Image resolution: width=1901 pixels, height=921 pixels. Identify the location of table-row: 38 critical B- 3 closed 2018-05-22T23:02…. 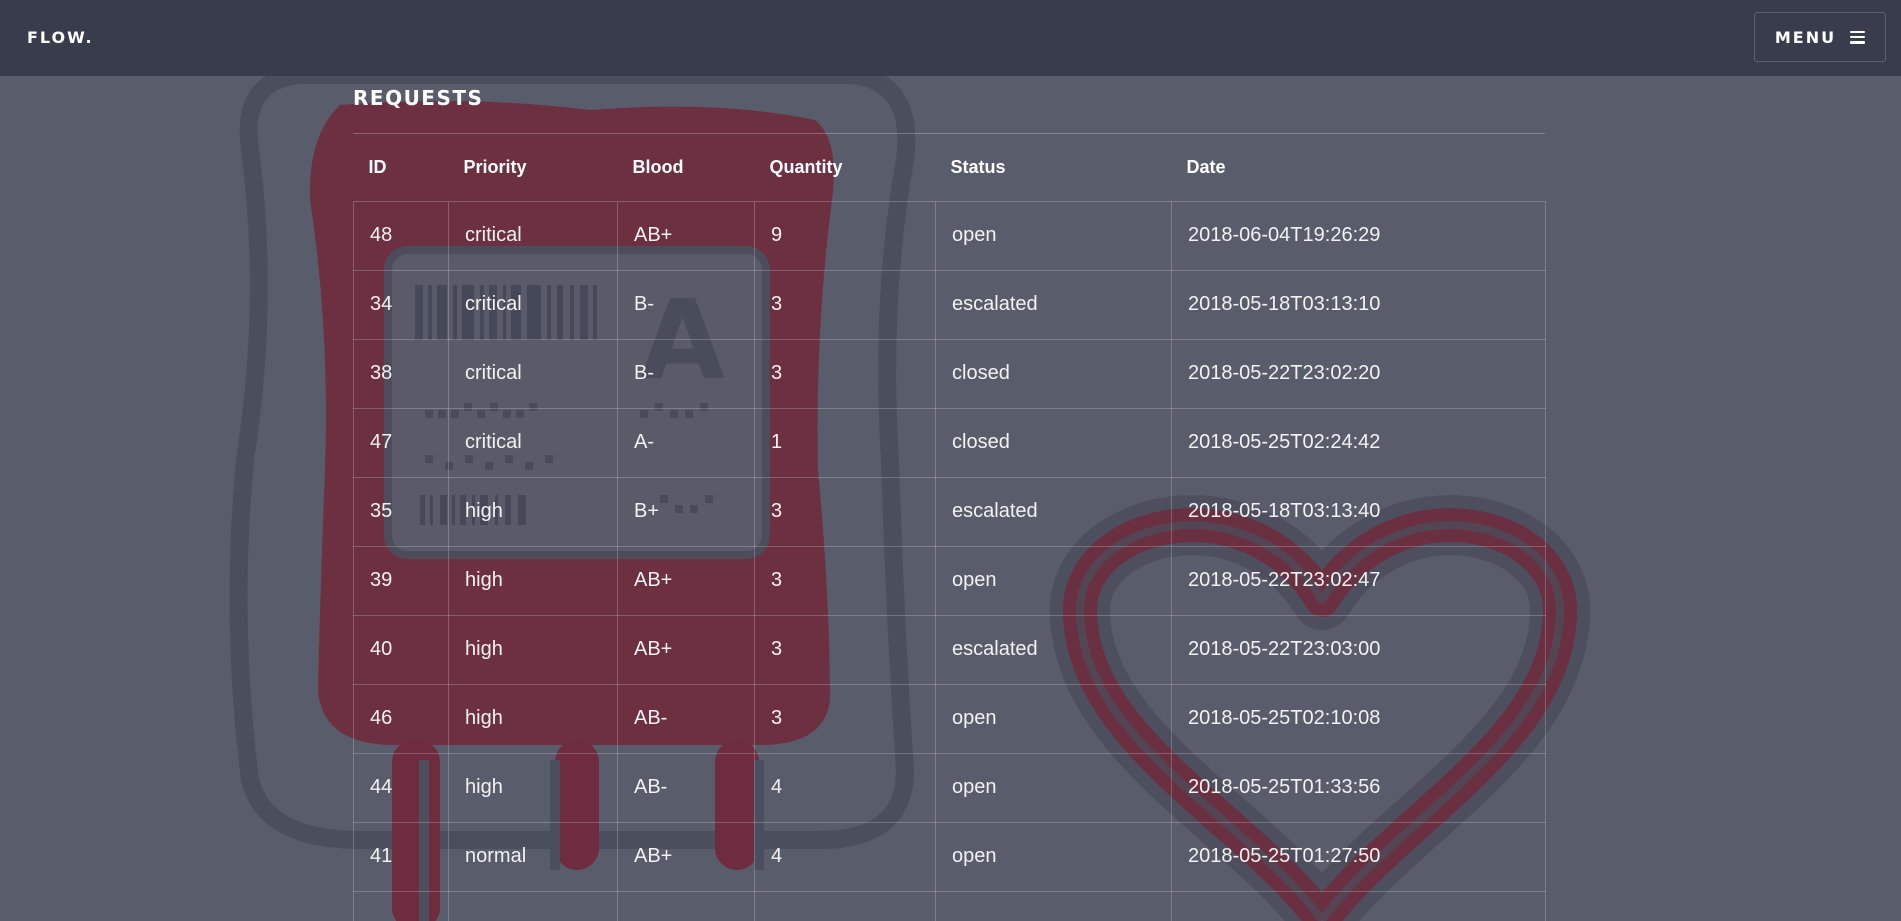
(949, 373).